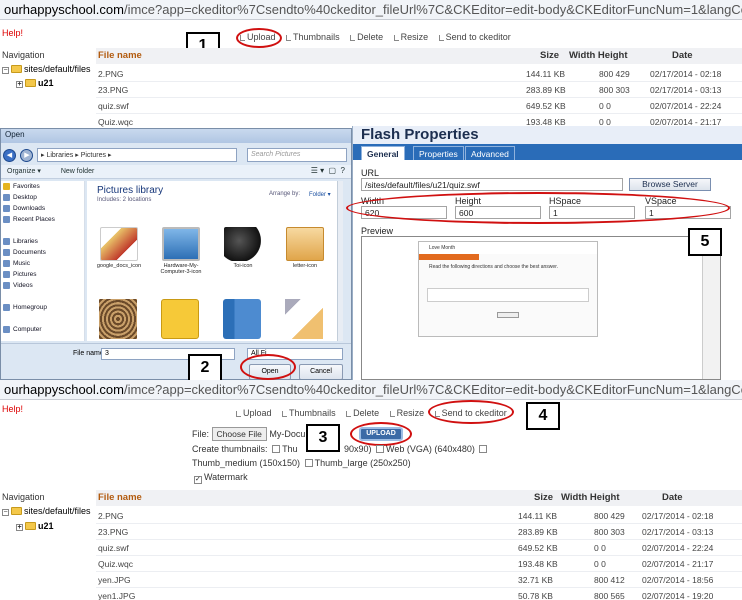 This screenshot has height=600, width=742. Describe the element at coordinates (12, 409) in the screenshot. I see `help-link-2: Help!` at that location.